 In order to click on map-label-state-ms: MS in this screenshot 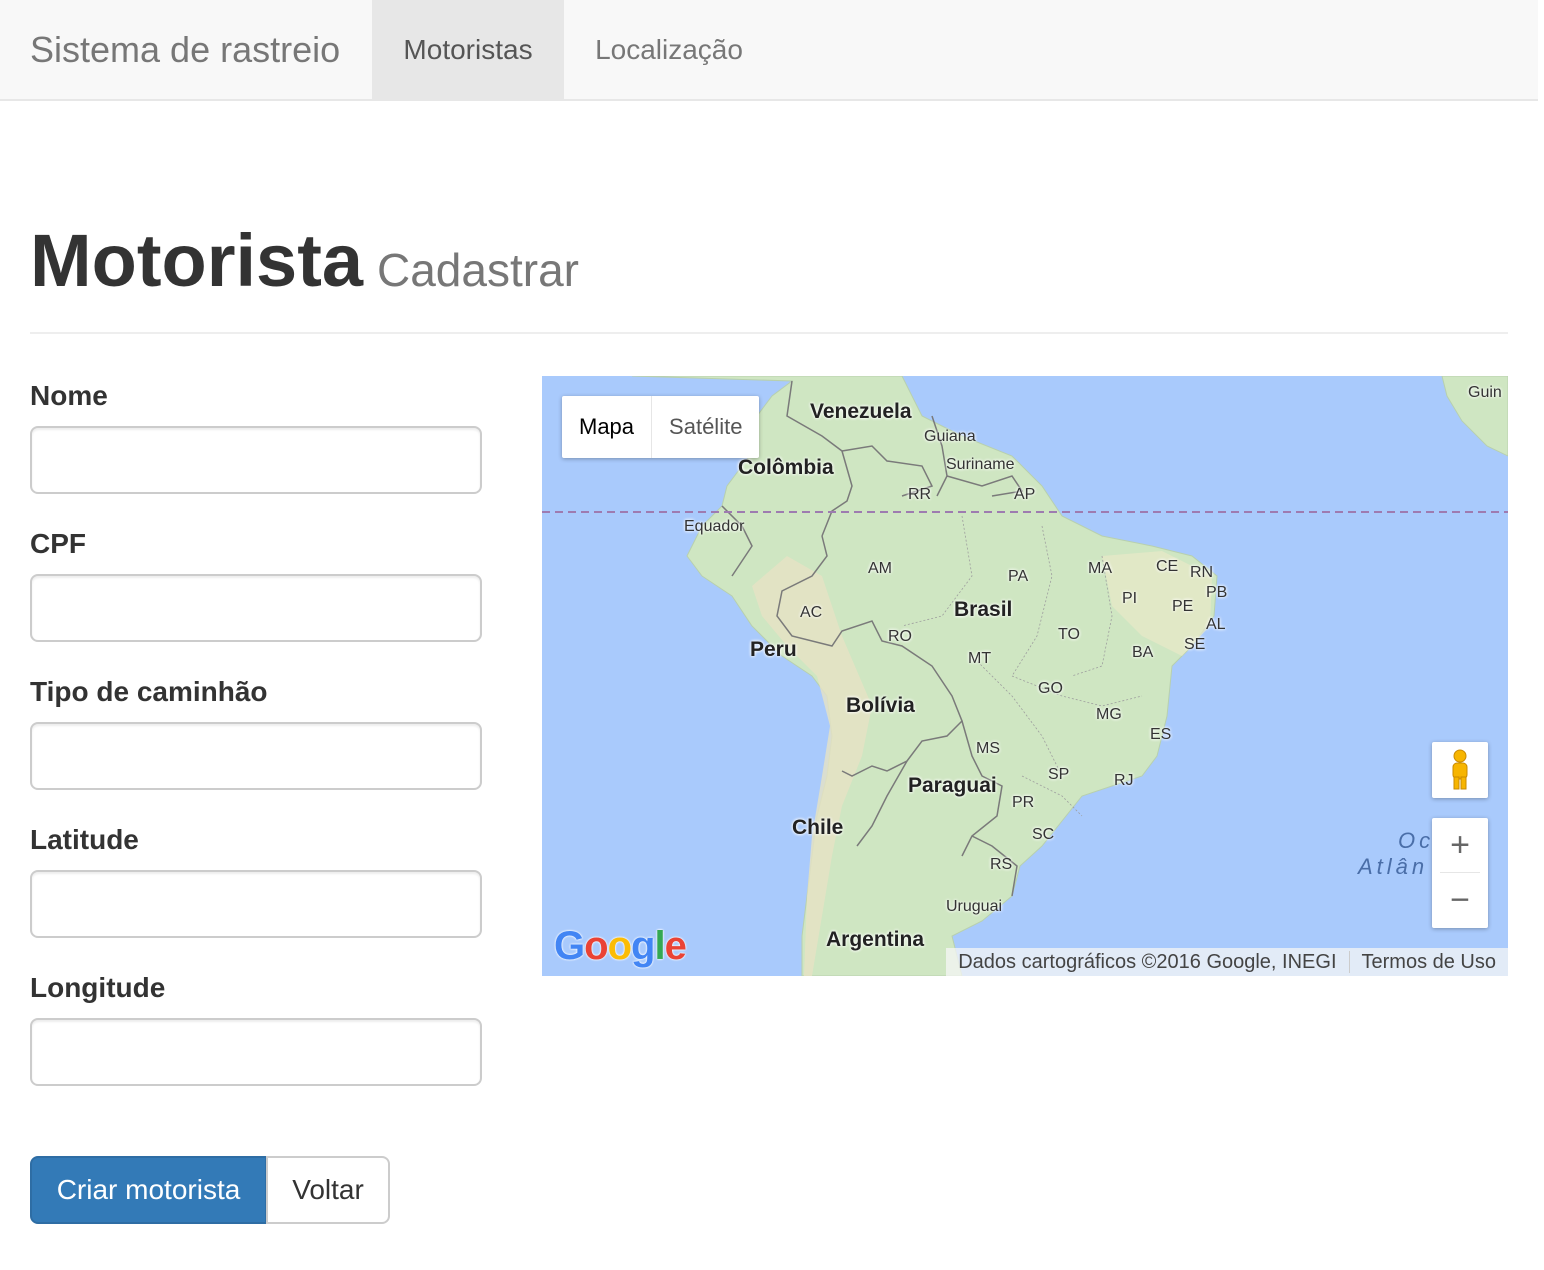, I will do `click(988, 748)`.